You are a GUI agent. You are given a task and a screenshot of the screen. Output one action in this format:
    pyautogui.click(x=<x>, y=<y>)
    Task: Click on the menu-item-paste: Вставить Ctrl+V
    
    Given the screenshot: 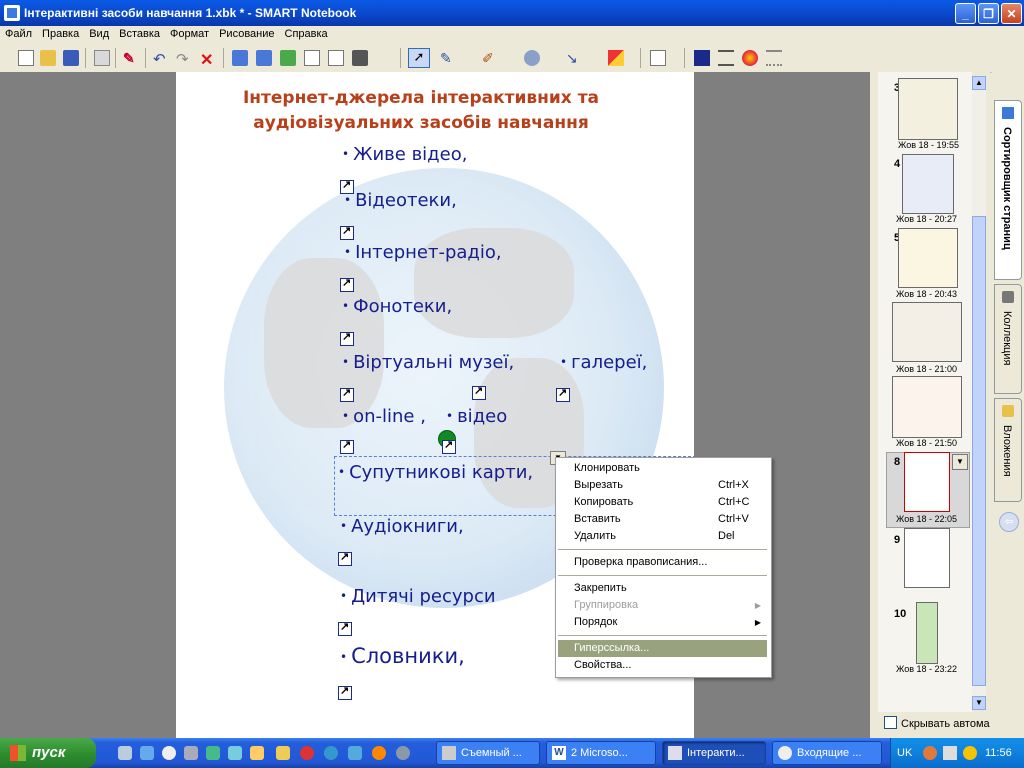 What is the action you would take?
    pyautogui.click(x=662, y=519)
    